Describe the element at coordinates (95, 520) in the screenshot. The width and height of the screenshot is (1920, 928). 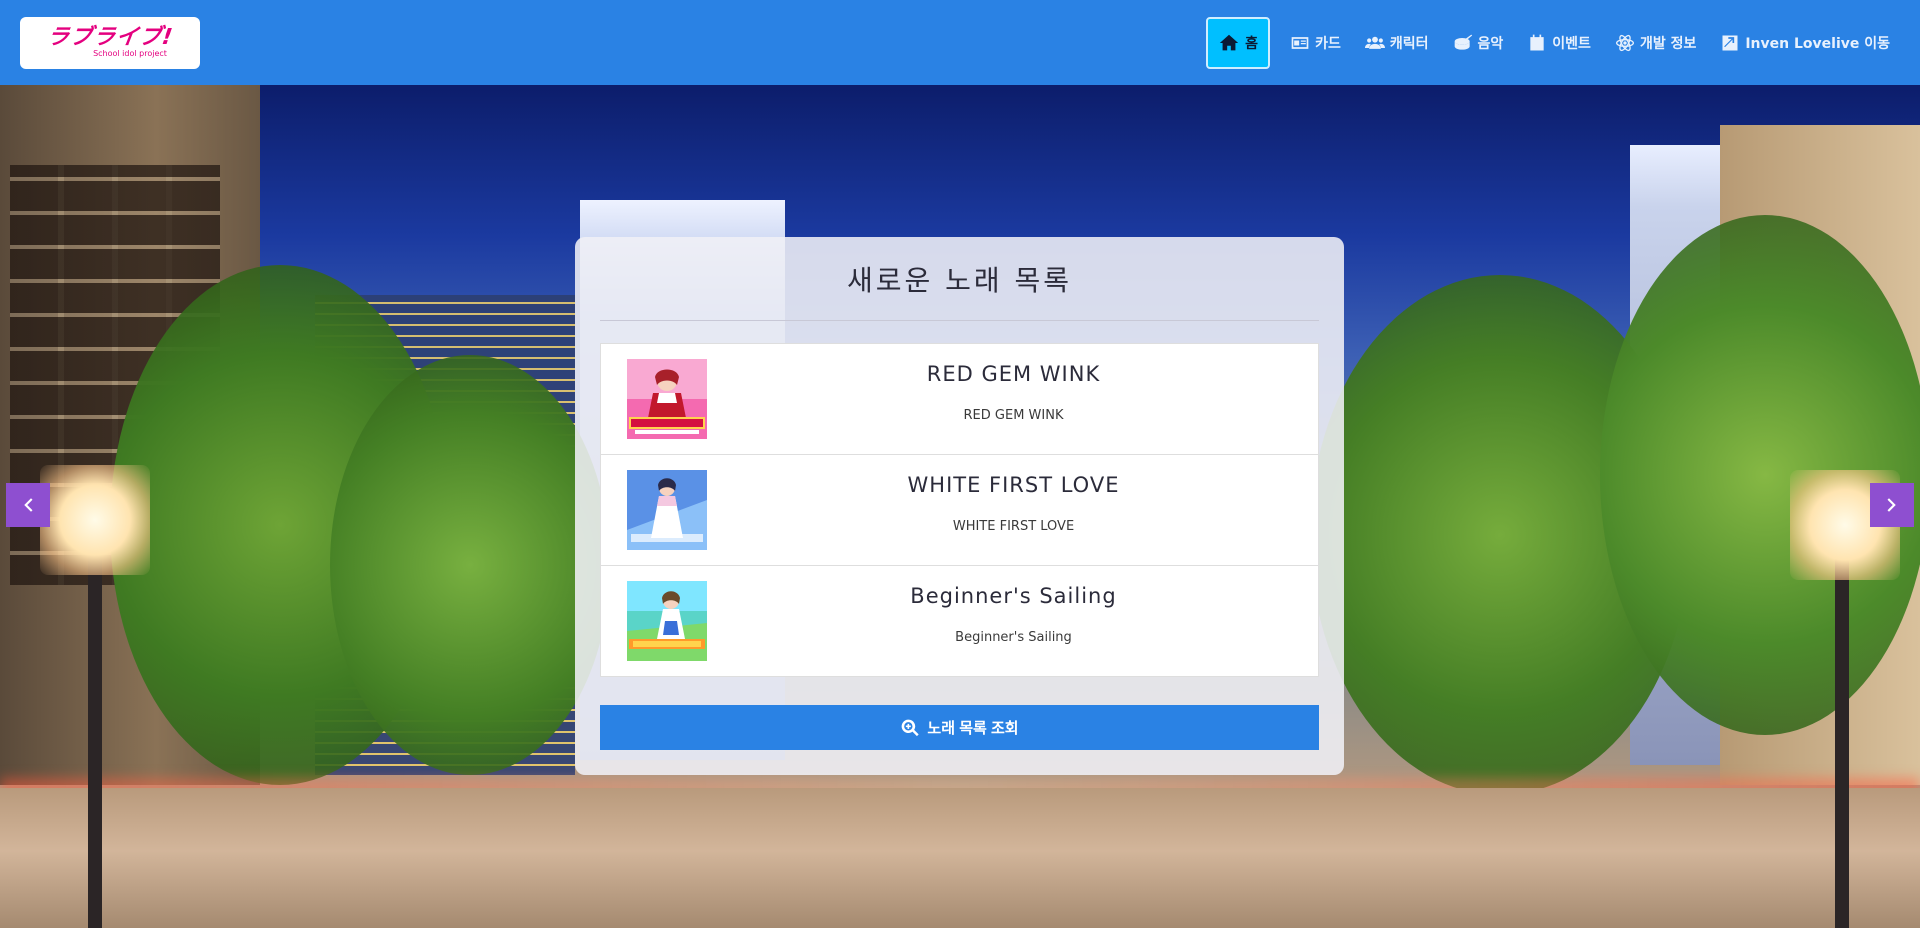
I see `lamp-light` at that location.